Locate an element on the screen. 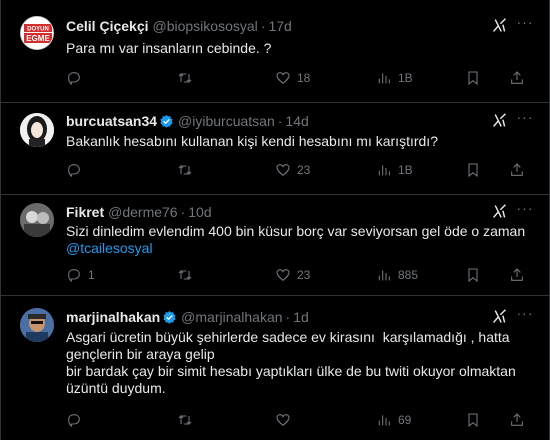  tweet-text-line: gençlerin bir araya gelip is located at coordinates (140, 354).